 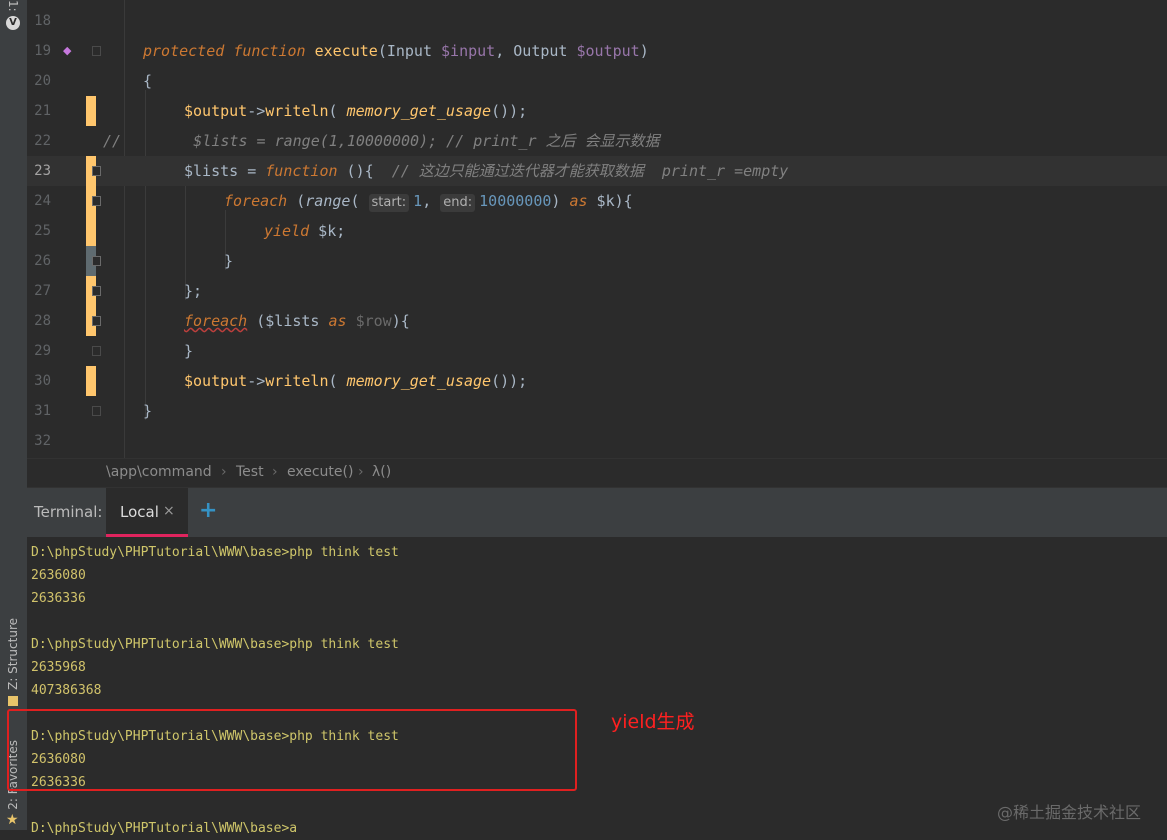 I want to click on terminal-tab-label: Local, so click(x=139, y=512).